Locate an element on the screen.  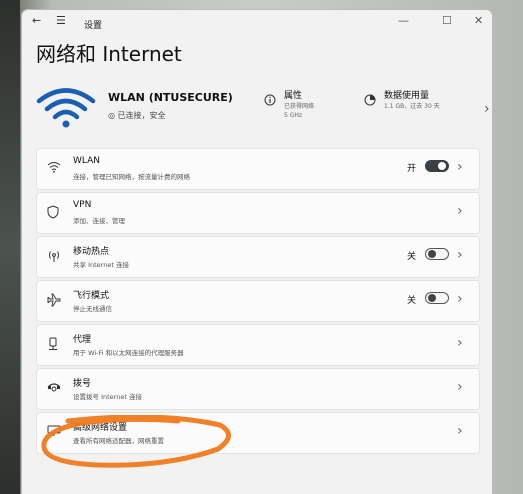
minimize-button: — is located at coordinates (403, 20).